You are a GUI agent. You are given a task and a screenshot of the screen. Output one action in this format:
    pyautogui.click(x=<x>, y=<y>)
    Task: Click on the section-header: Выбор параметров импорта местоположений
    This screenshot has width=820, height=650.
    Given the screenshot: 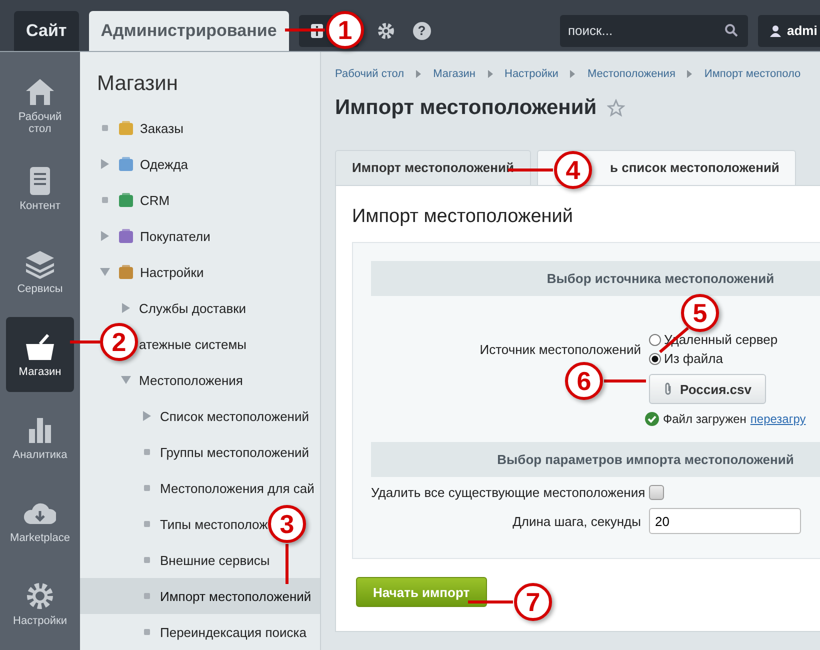 What is the action you would take?
    pyautogui.click(x=595, y=459)
    